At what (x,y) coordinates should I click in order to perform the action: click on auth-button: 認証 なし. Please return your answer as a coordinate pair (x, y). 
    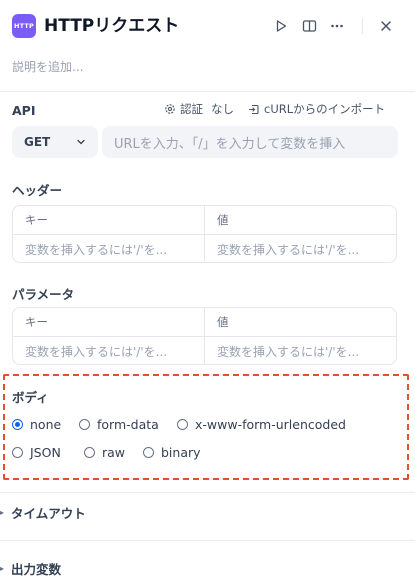
    Looking at the image, I should click on (199, 109).